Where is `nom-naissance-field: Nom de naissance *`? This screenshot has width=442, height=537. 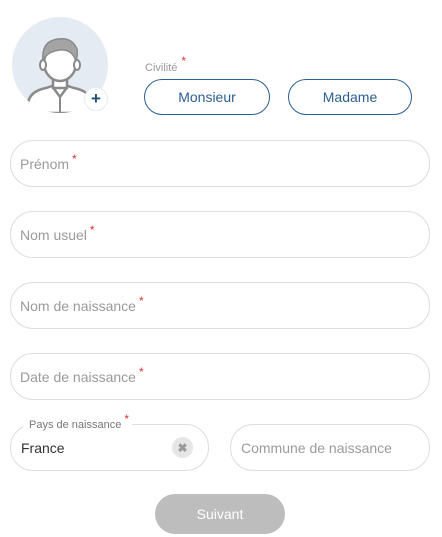
nom-naissance-field: Nom de naissance * is located at coordinates (220, 305).